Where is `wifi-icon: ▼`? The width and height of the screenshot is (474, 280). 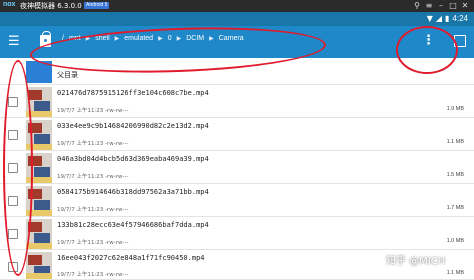 wifi-icon: ▼ is located at coordinates (429, 18).